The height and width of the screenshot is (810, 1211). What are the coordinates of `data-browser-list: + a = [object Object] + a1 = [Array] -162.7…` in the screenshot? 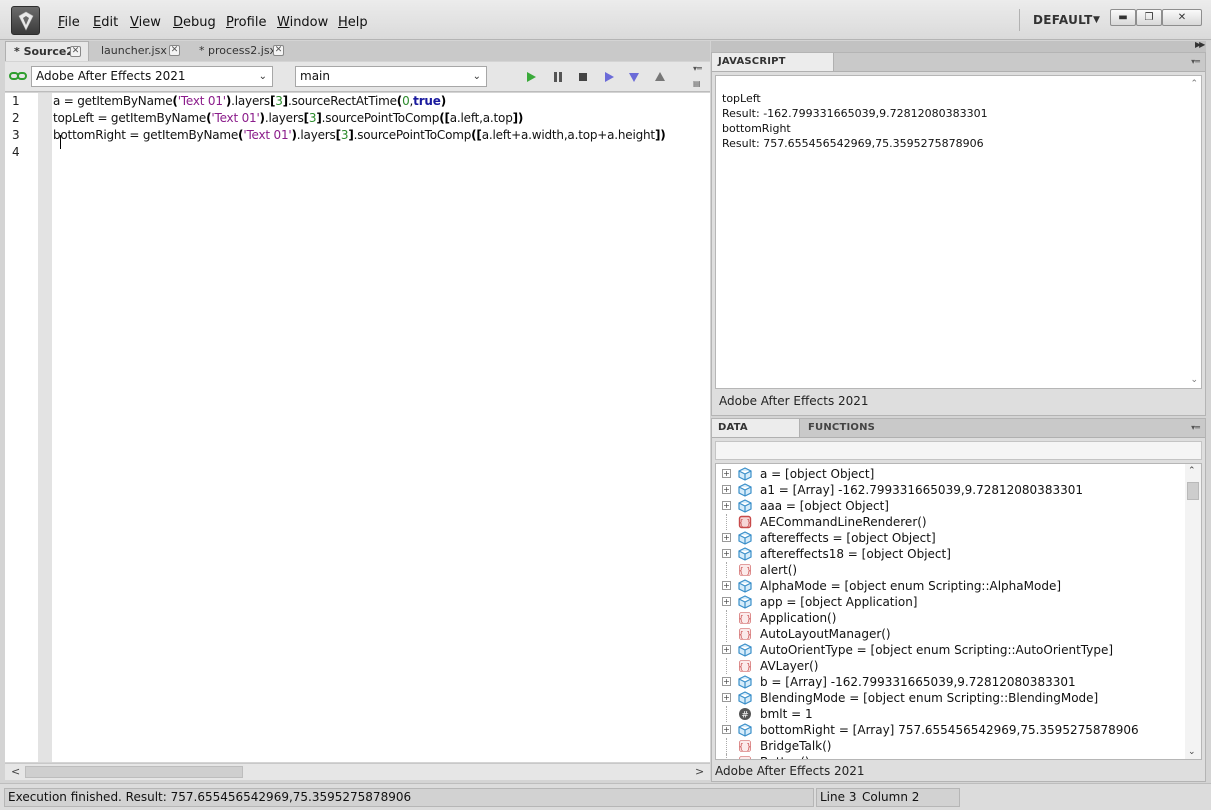 It's located at (958, 611).